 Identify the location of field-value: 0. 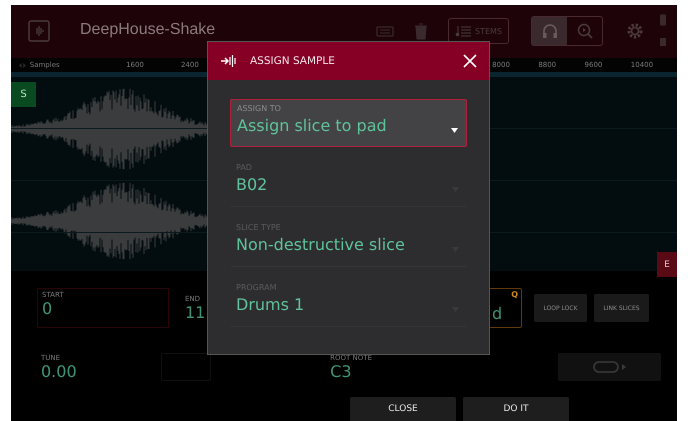
(48, 308).